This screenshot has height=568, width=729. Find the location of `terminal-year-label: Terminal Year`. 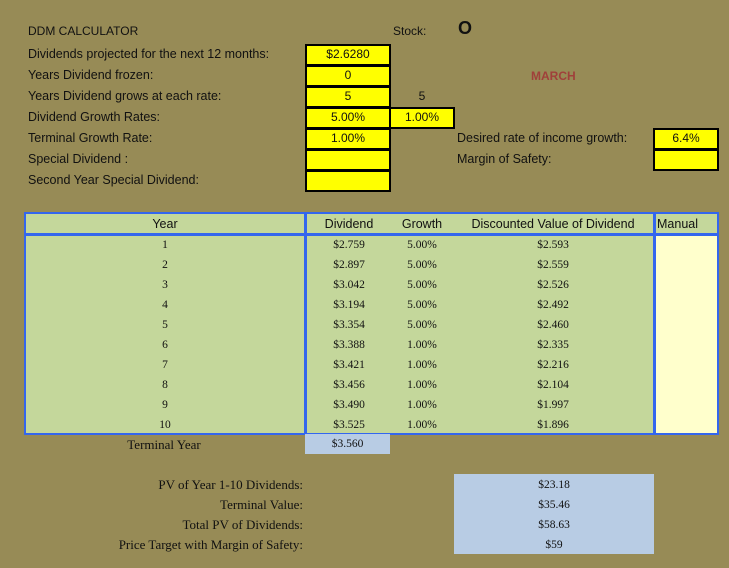

terminal-year-label: Terminal Year is located at coordinates (164, 444).